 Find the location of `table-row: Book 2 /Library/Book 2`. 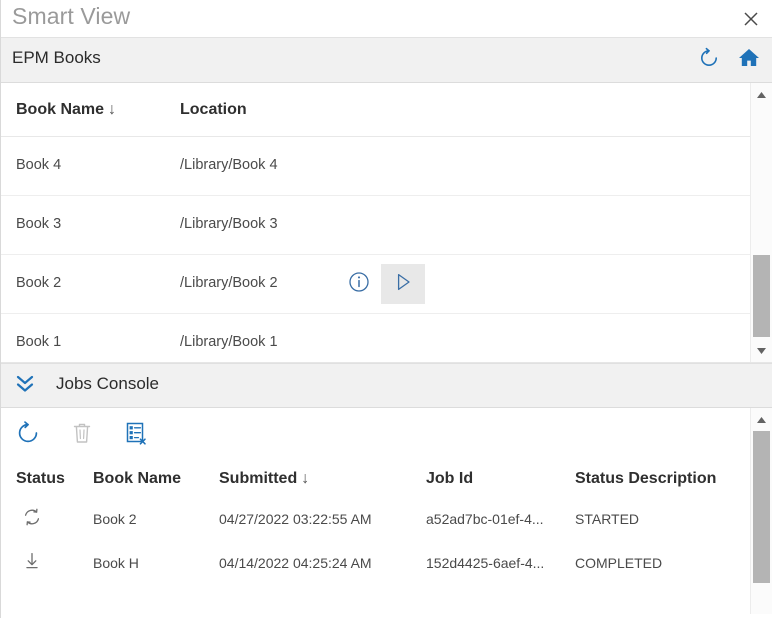

table-row: Book 2 /Library/Book 2 is located at coordinates (375, 284).